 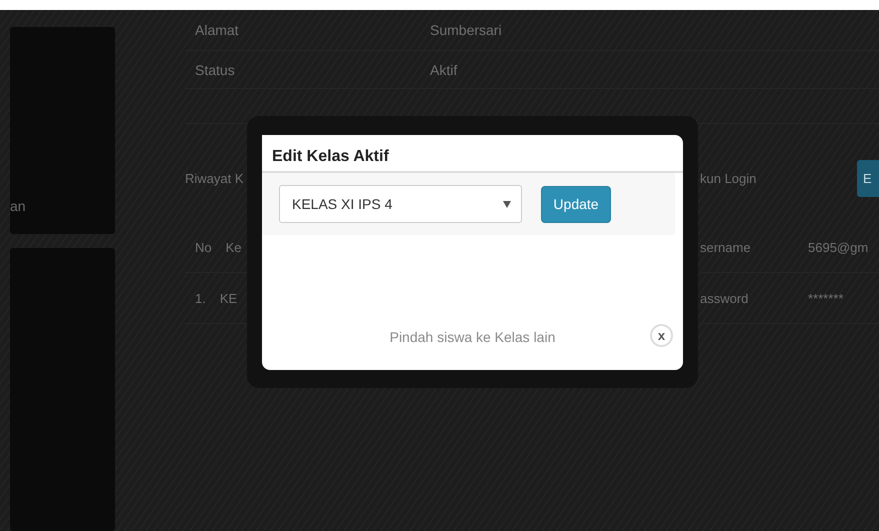 I want to click on close-button: x, so click(x=661, y=335).